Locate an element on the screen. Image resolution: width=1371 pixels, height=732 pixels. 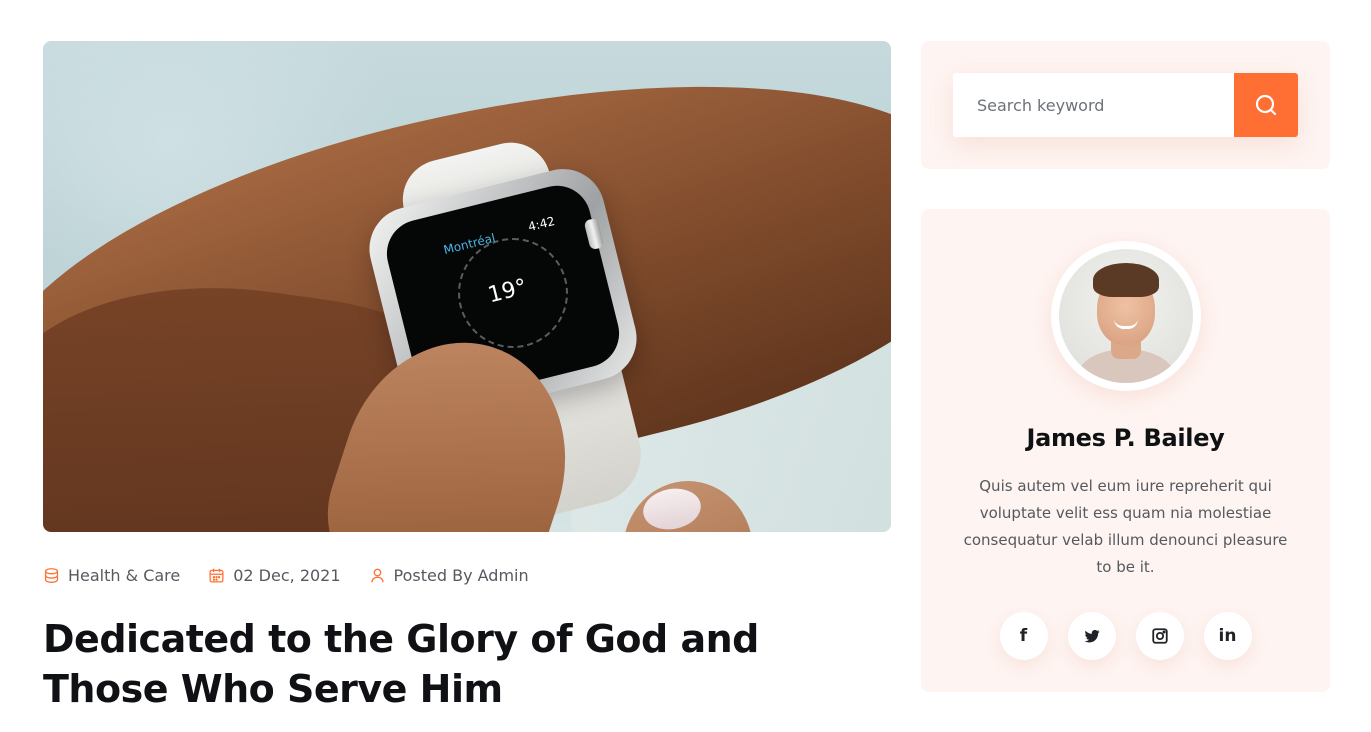
search-button is located at coordinates (1266, 105).